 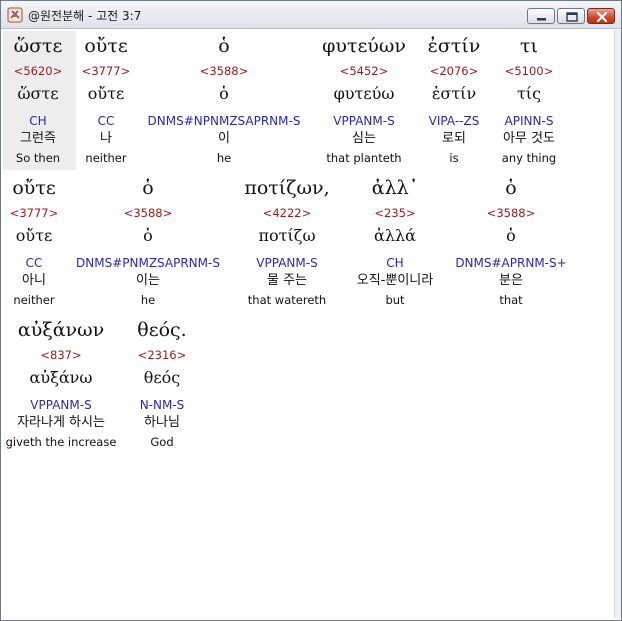 What do you see at coordinates (15, 15) in the screenshot?
I see `bible-app-icon` at bounding box center [15, 15].